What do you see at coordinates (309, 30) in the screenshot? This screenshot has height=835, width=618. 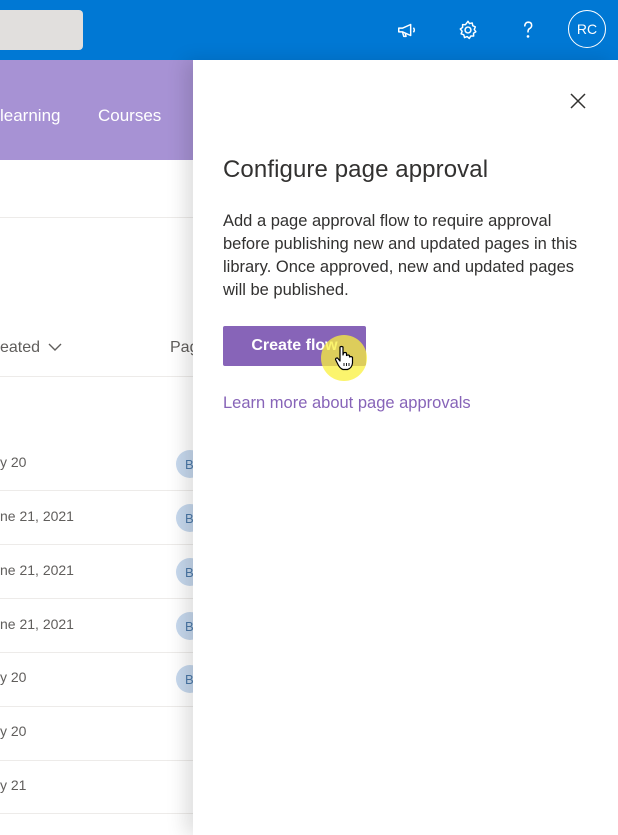 I see `suite-bar: RC` at bounding box center [309, 30].